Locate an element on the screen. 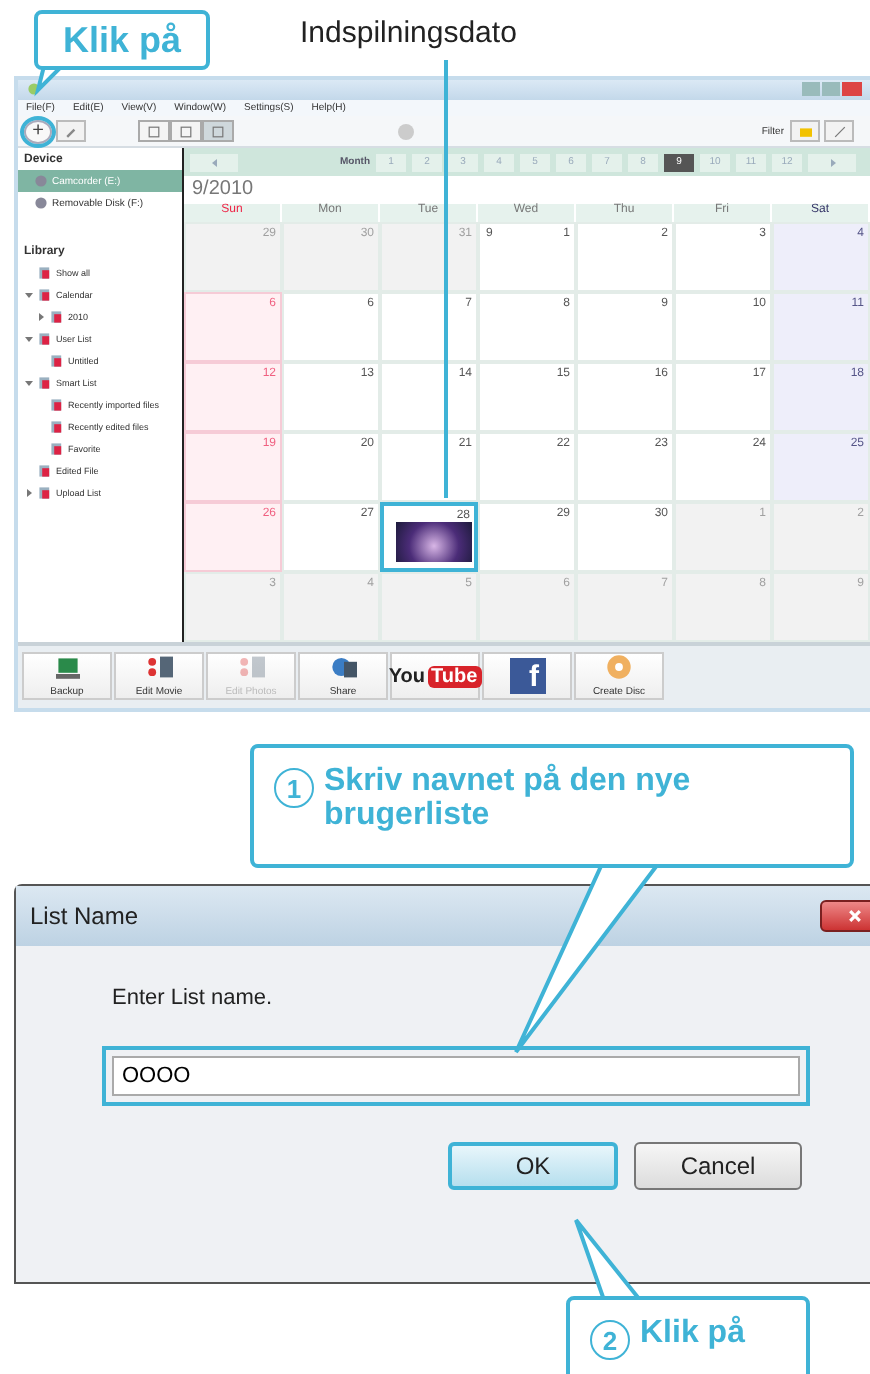 The height and width of the screenshot is (1374, 870). calendar-title: 9/2010 is located at coordinates (223, 189).